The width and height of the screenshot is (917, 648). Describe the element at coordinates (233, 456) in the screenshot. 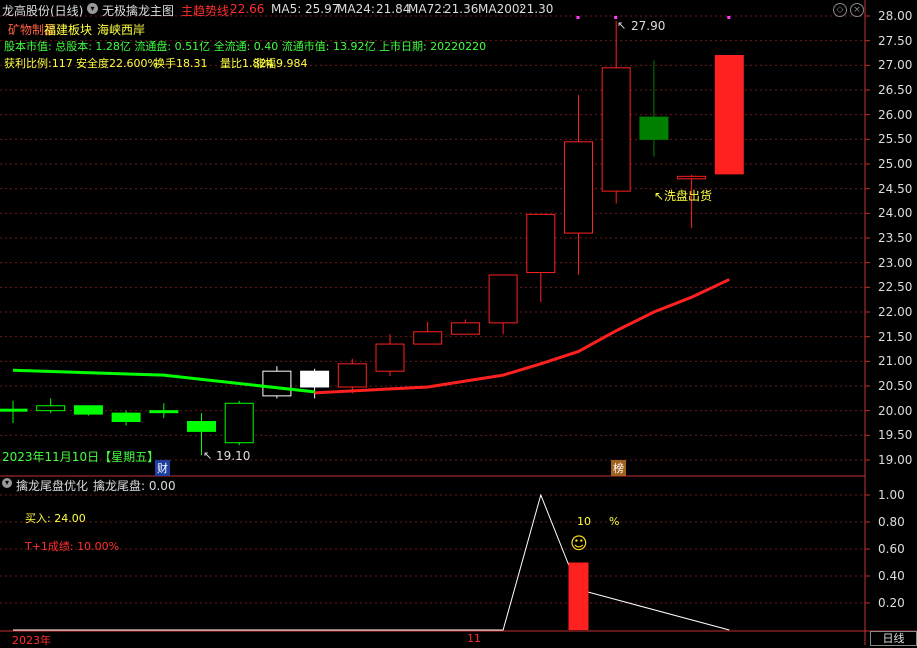

I see `low-label: 19.10` at that location.